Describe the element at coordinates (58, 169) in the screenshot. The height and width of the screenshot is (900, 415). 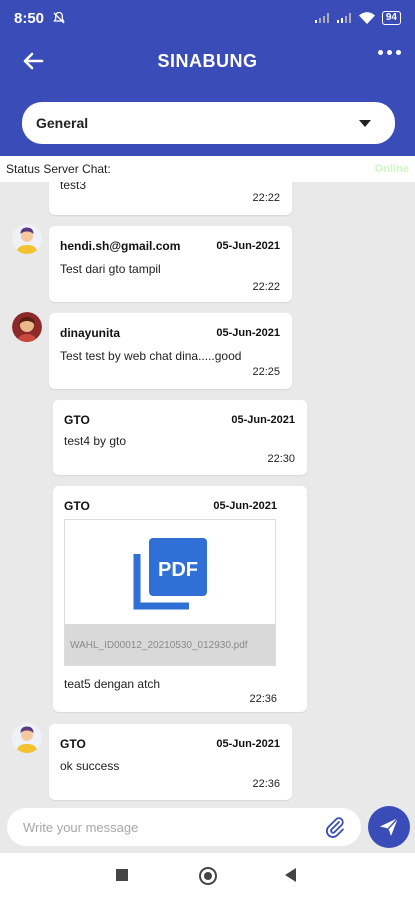
I see `server-status-label: Status Server Chat:` at that location.